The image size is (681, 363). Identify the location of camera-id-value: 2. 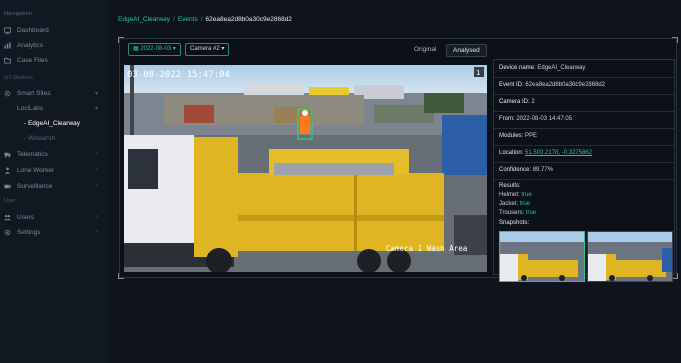
(533, 102).